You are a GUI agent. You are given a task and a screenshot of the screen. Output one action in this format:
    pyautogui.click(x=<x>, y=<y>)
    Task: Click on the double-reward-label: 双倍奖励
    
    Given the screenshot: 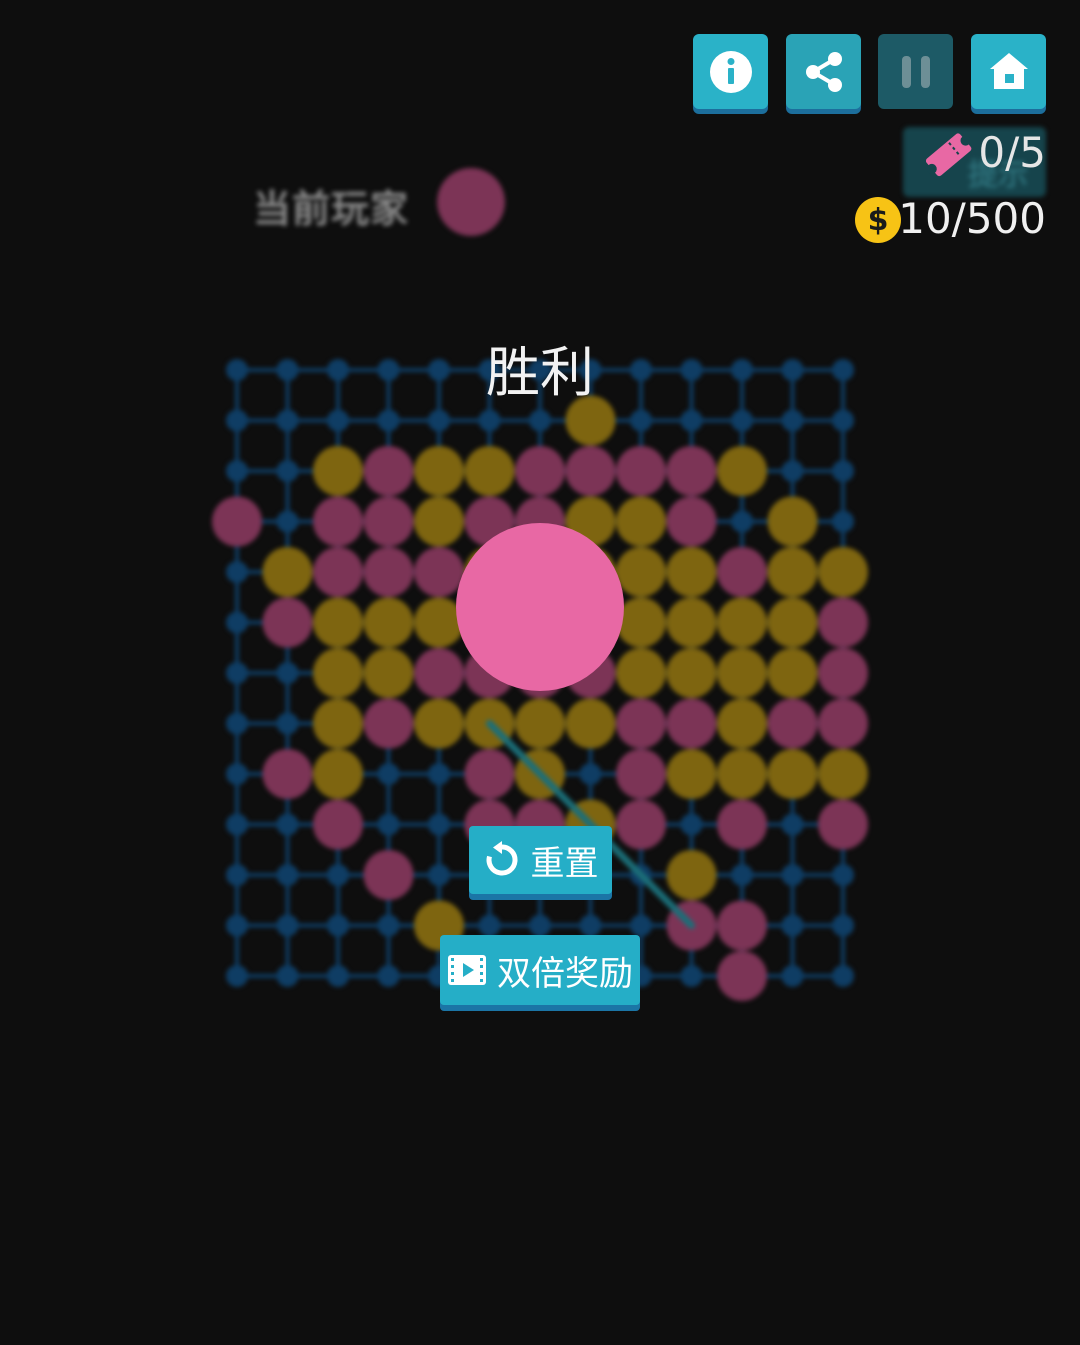 What is the action you would take?
    pyautogui.click(x=565, y=973)
    